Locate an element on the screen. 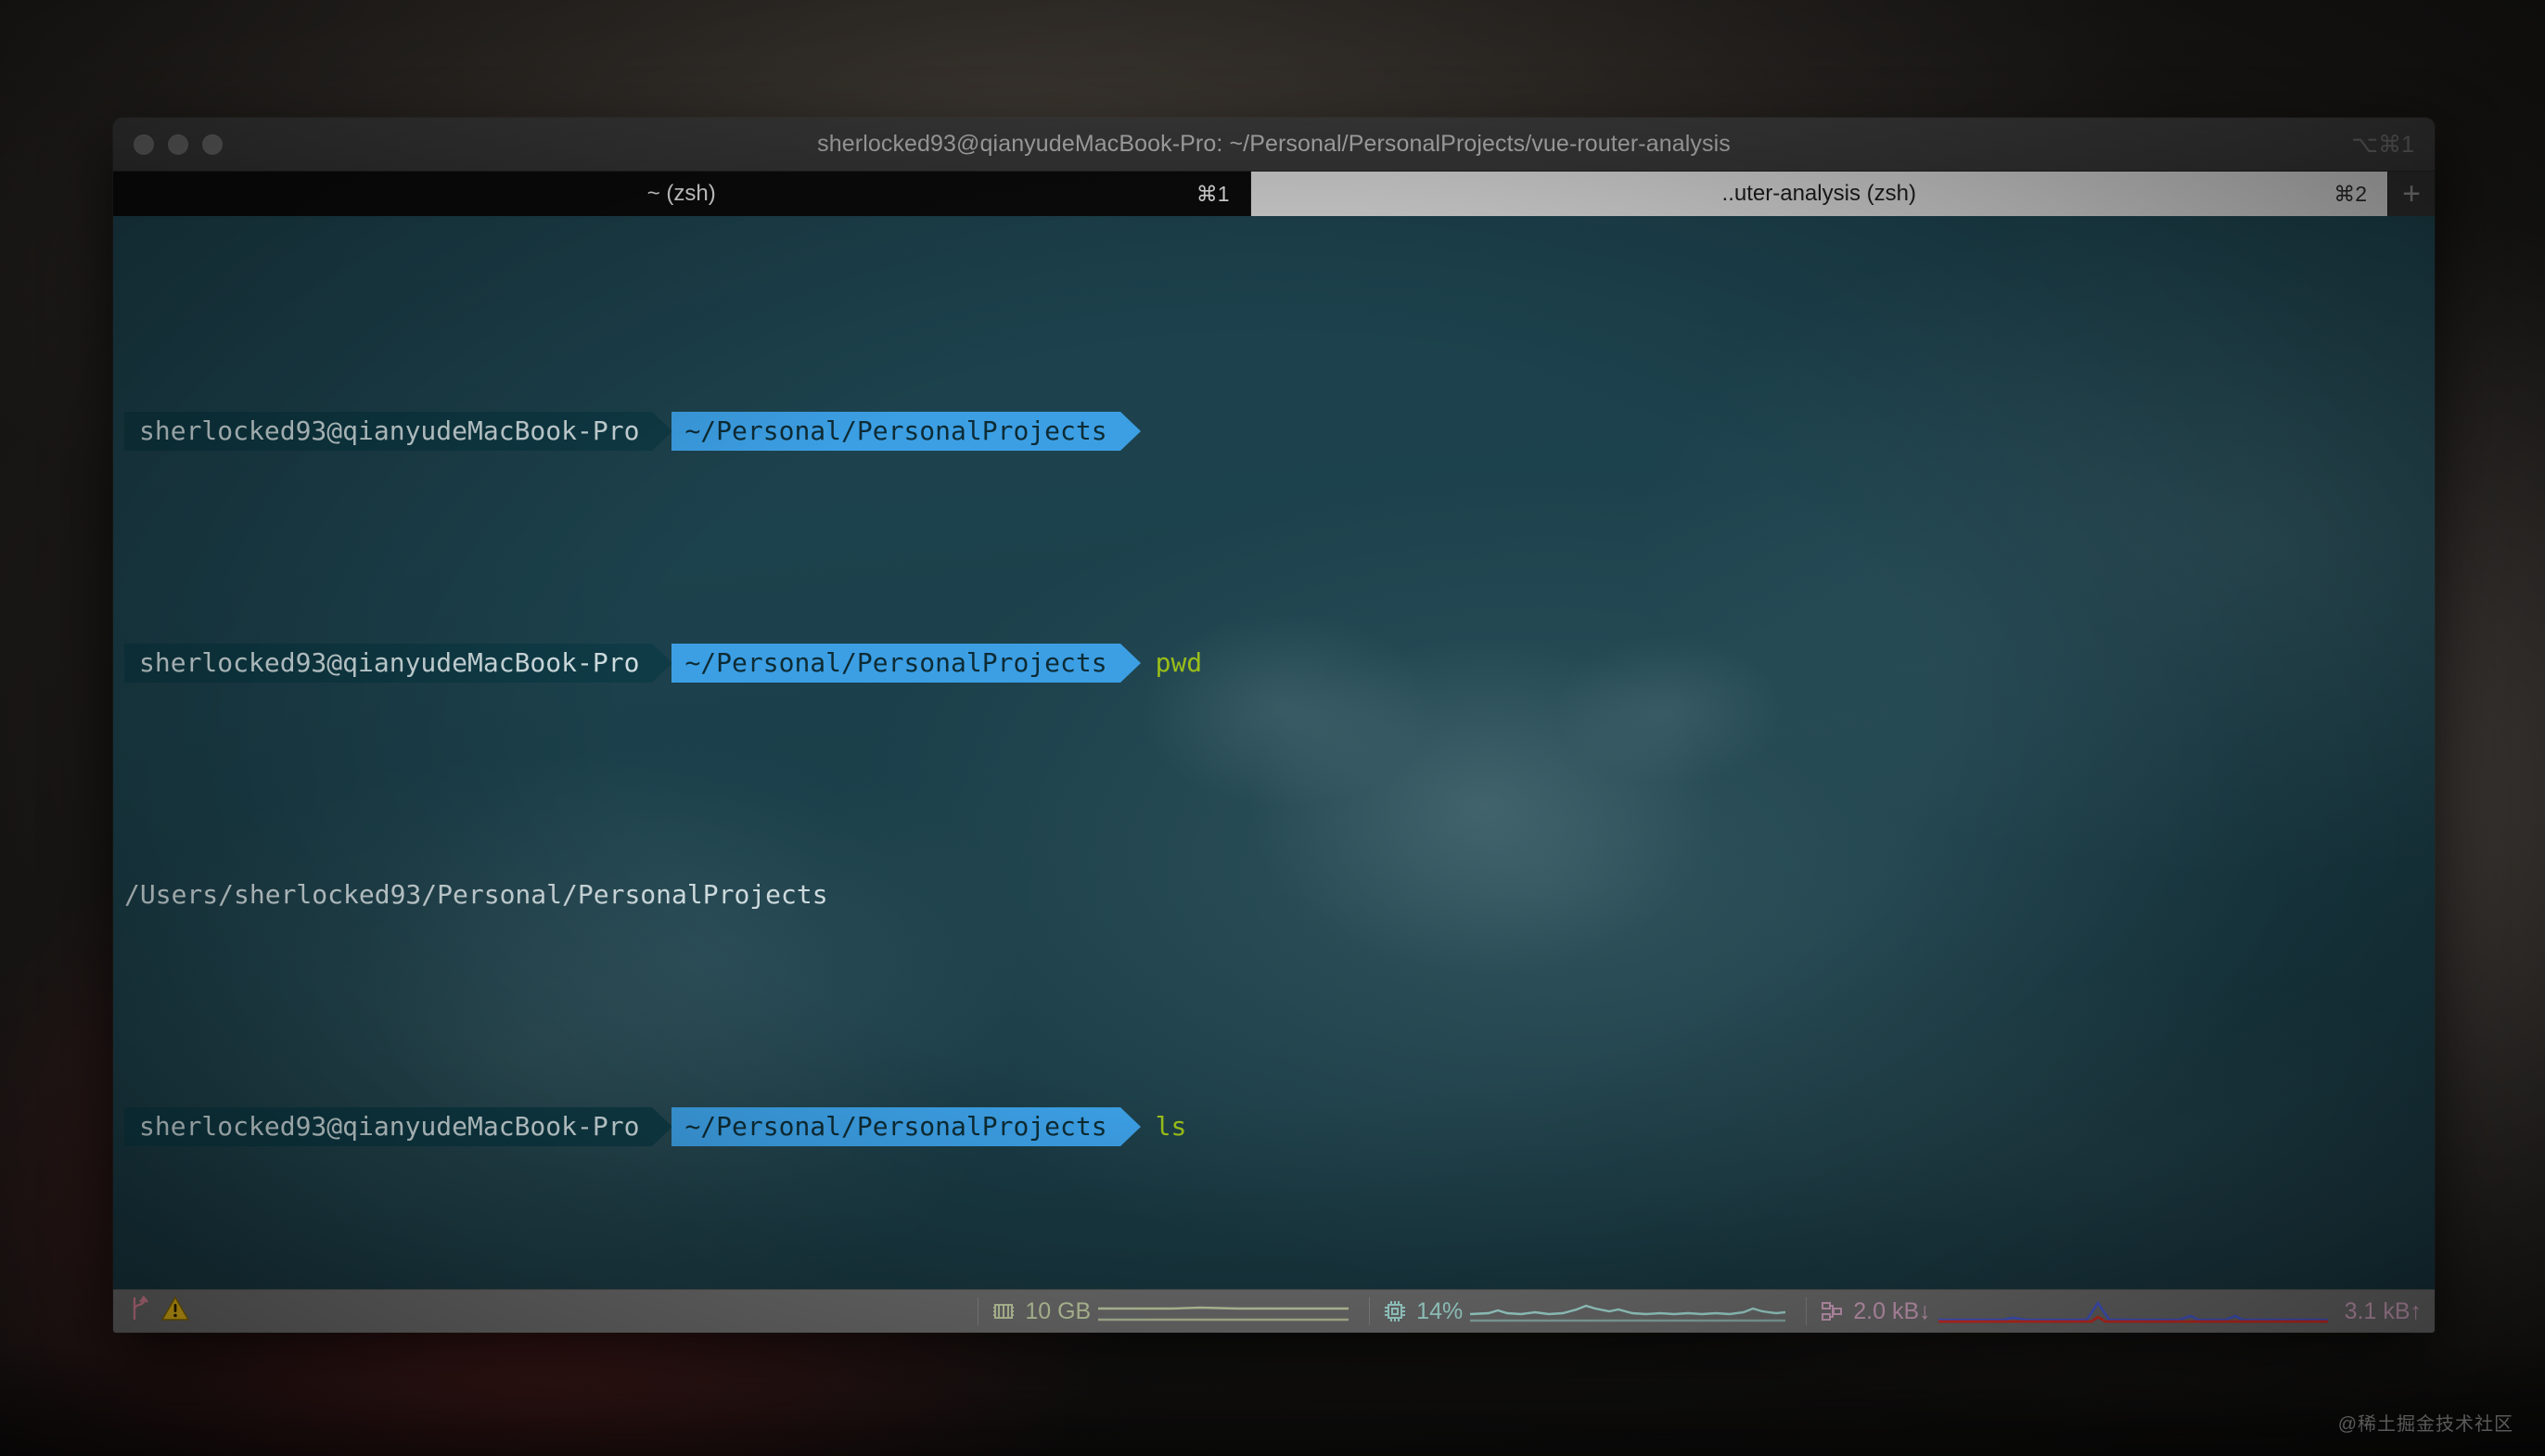  cpu-graph is located at coordinates (1628, 1313).